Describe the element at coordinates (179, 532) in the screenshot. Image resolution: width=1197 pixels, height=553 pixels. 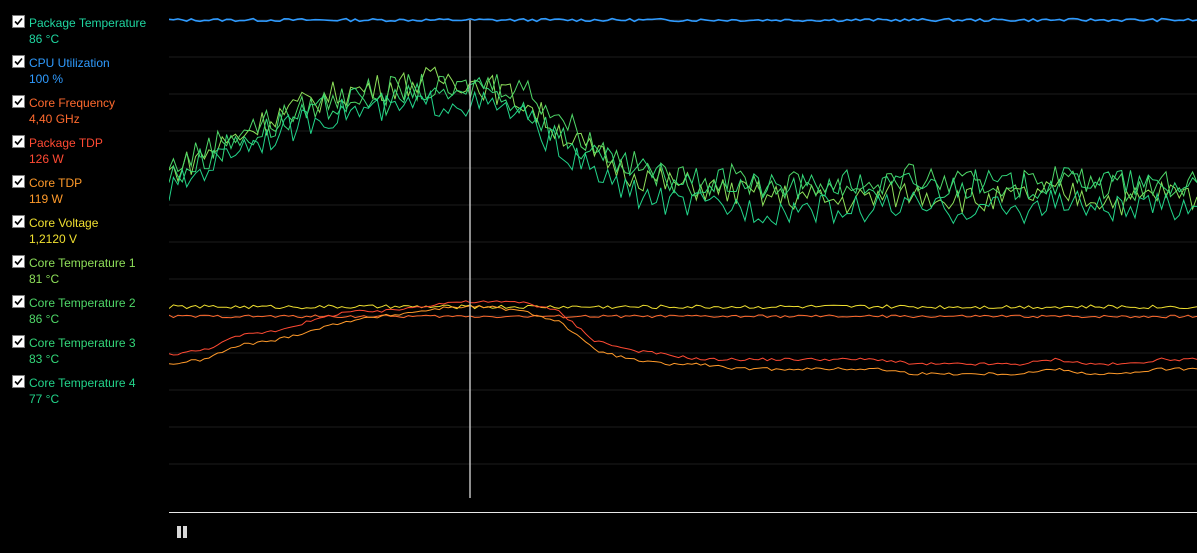
I see `pause-icon` at that location.